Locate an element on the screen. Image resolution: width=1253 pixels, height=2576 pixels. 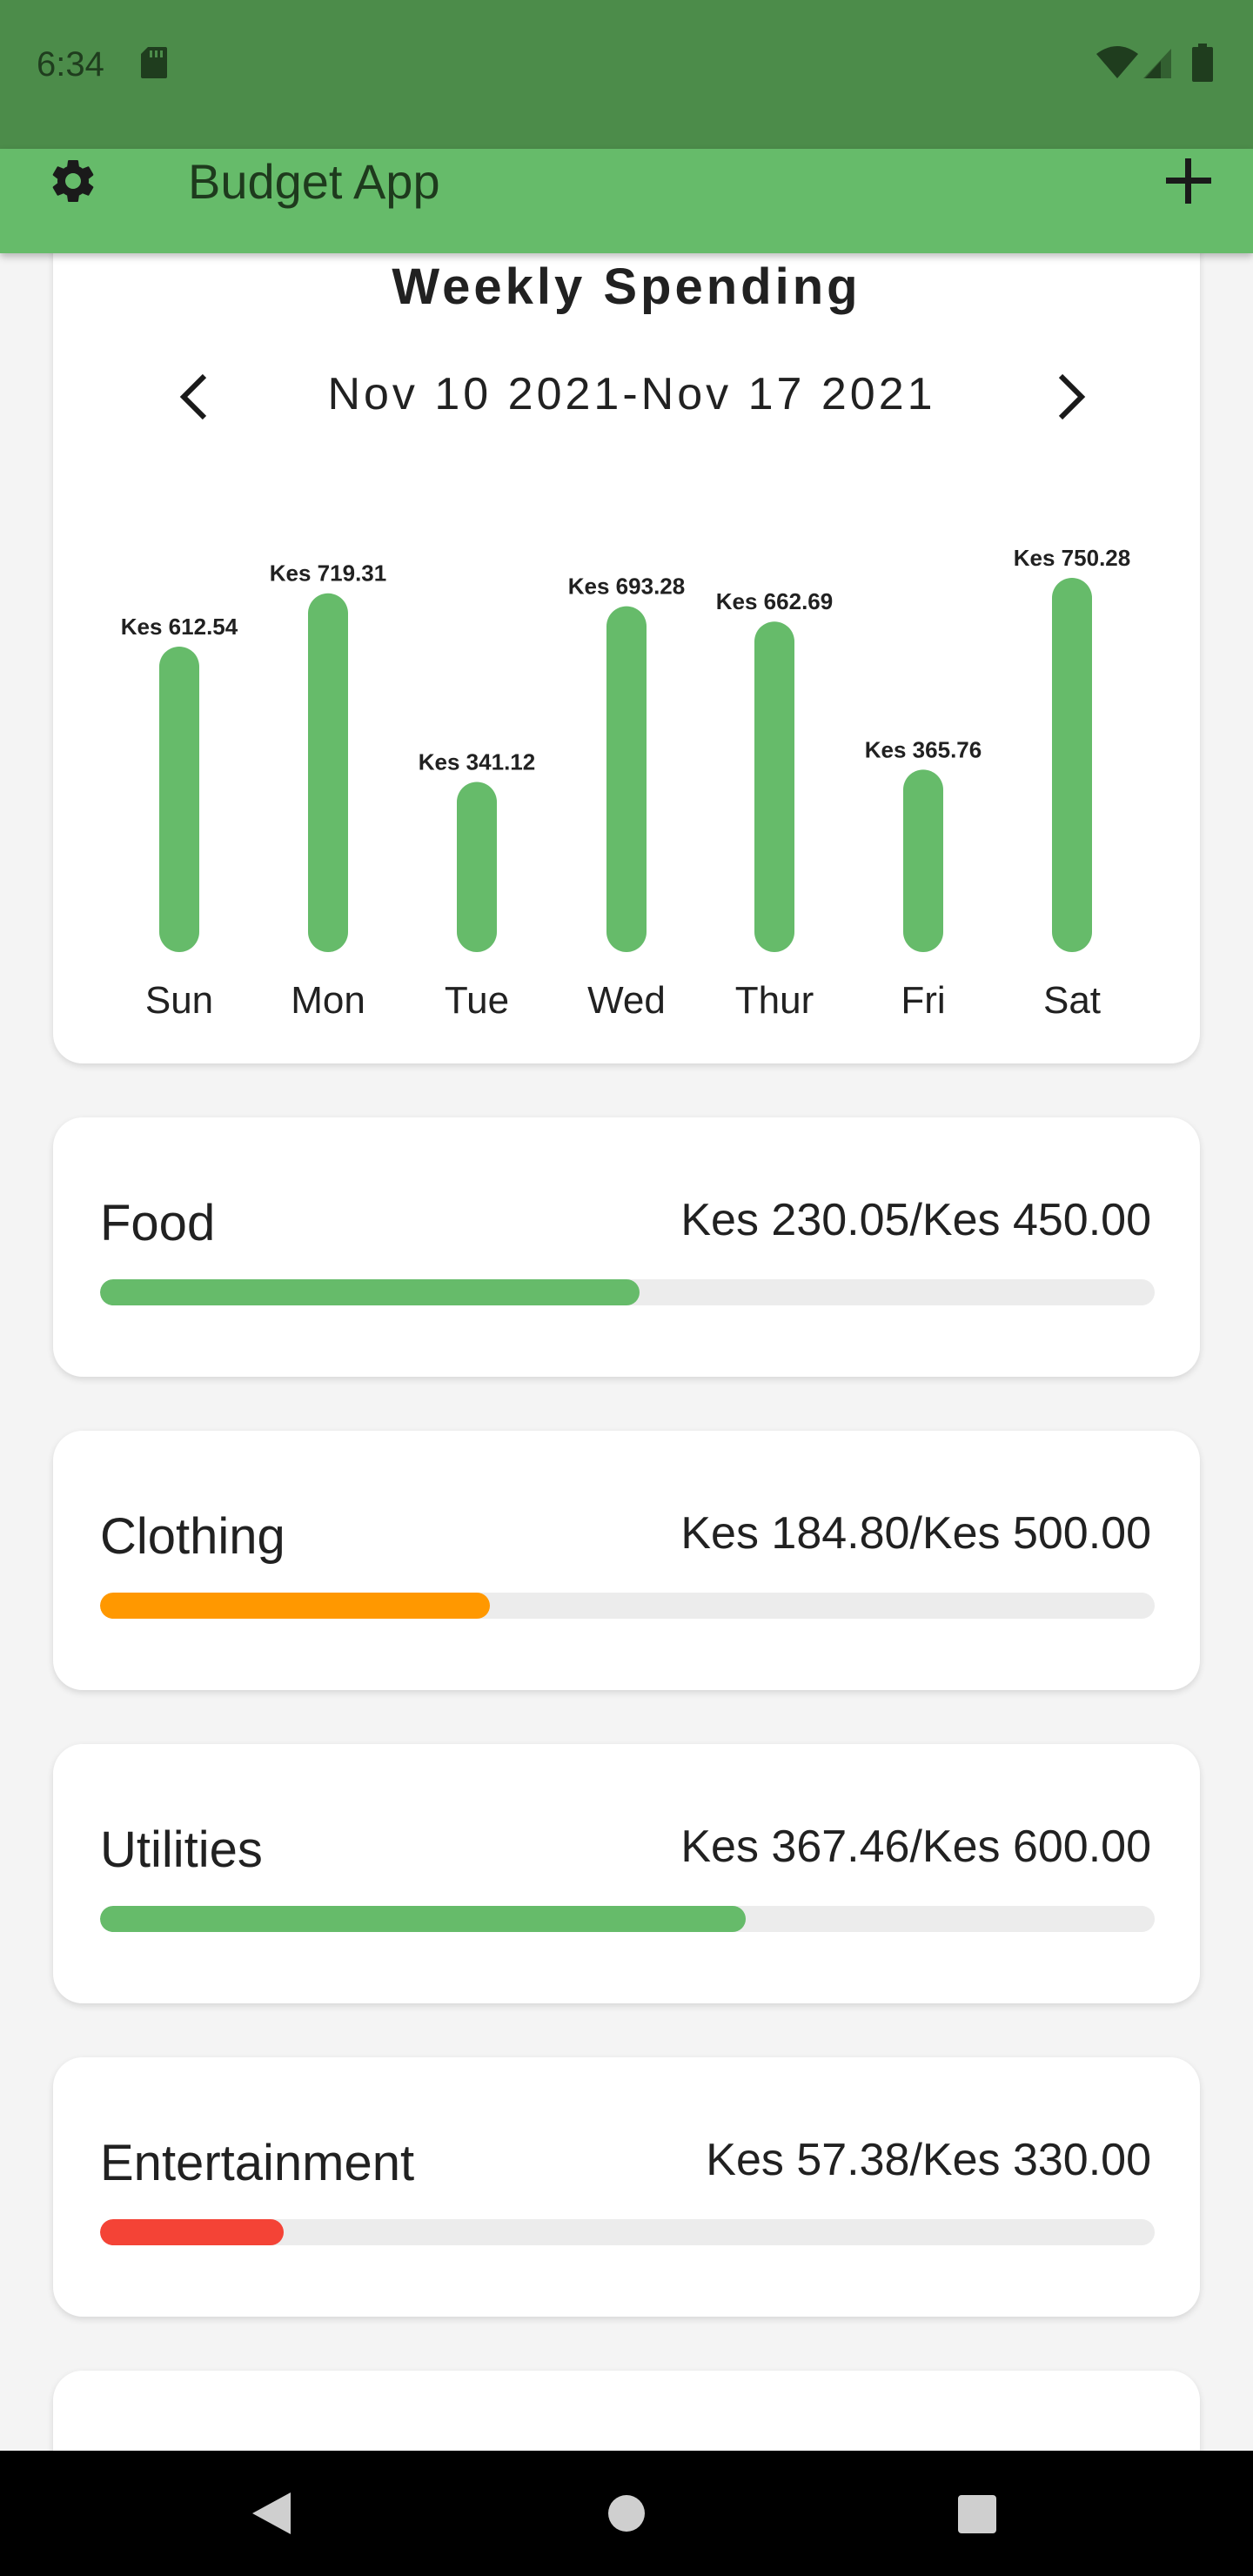
bar-sat is located at coordinates (1072, 765).